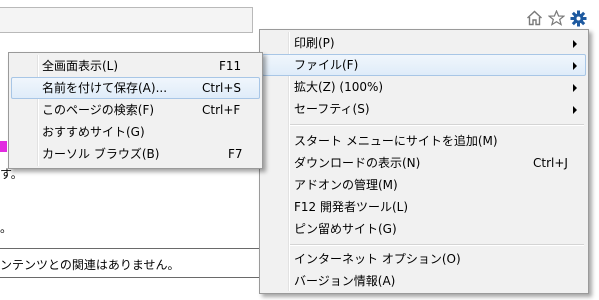  Describe the element at coordinates (339, 87) in the screenshot. I see `menu-item-label: 拡大(Z) (100%)` at that location.